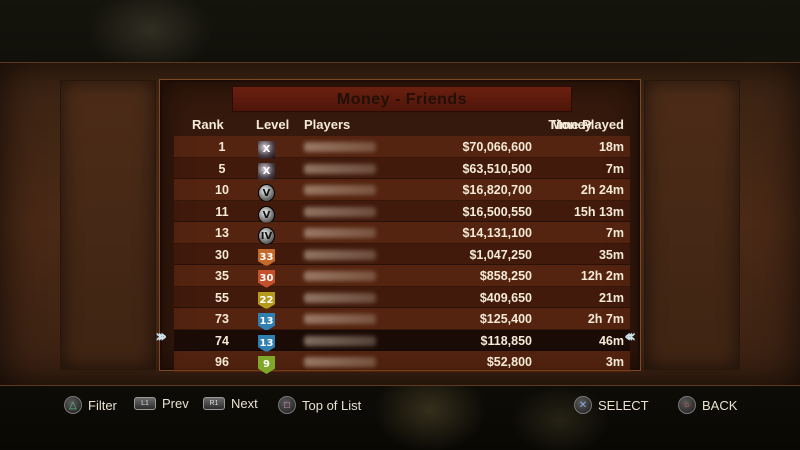 Image resolution: width=800 pixels, height=450 pixels. I want to click on filter-label: Filter, so click(102, 405).